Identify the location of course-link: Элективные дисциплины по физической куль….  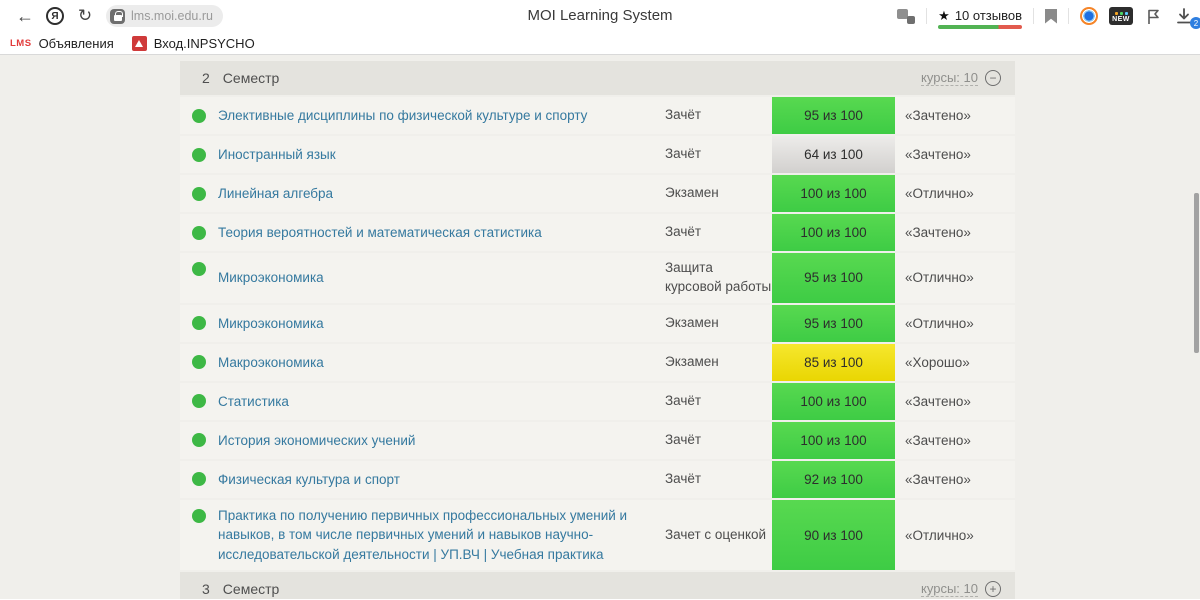
(441, 116).